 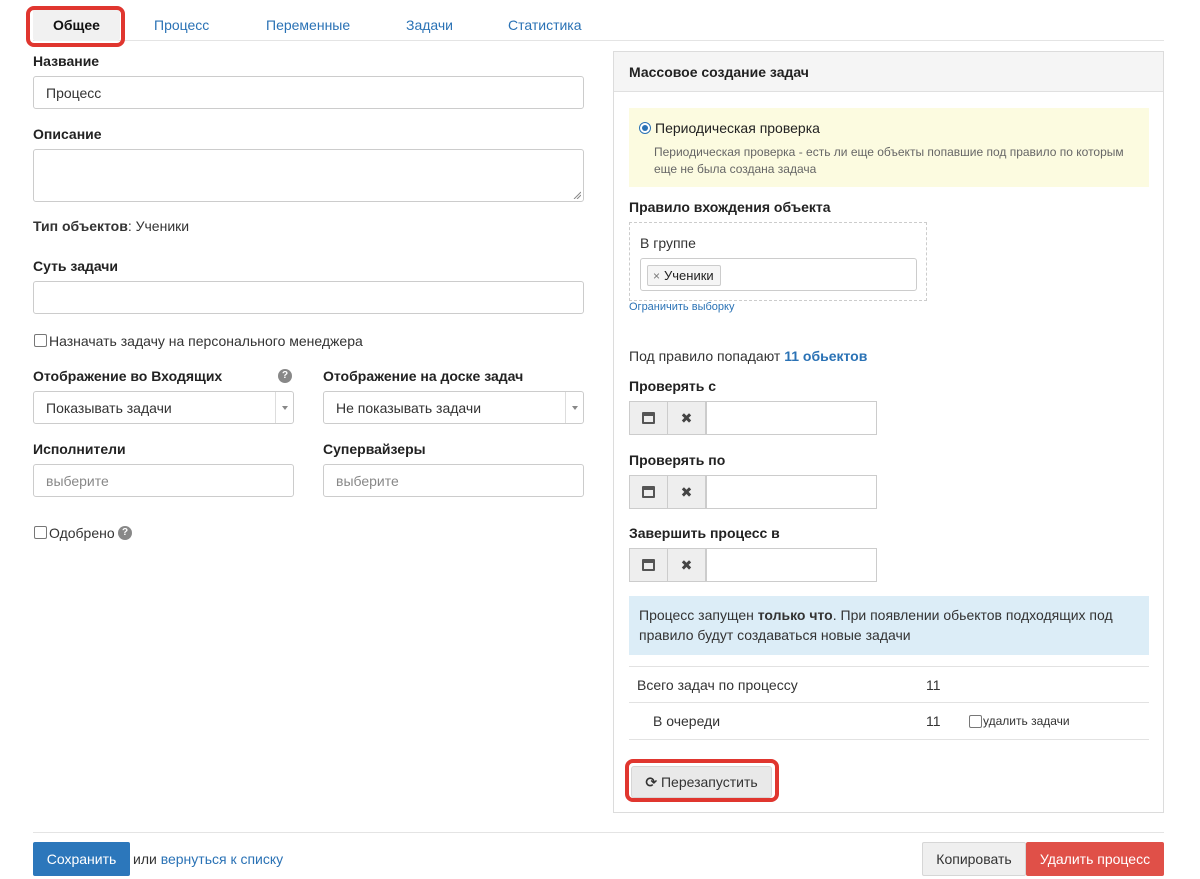 What do you see at coordinates (975, 721) in the screenshot?
I see `delete-tasks-checkbox` at bounding box center [975, 721].